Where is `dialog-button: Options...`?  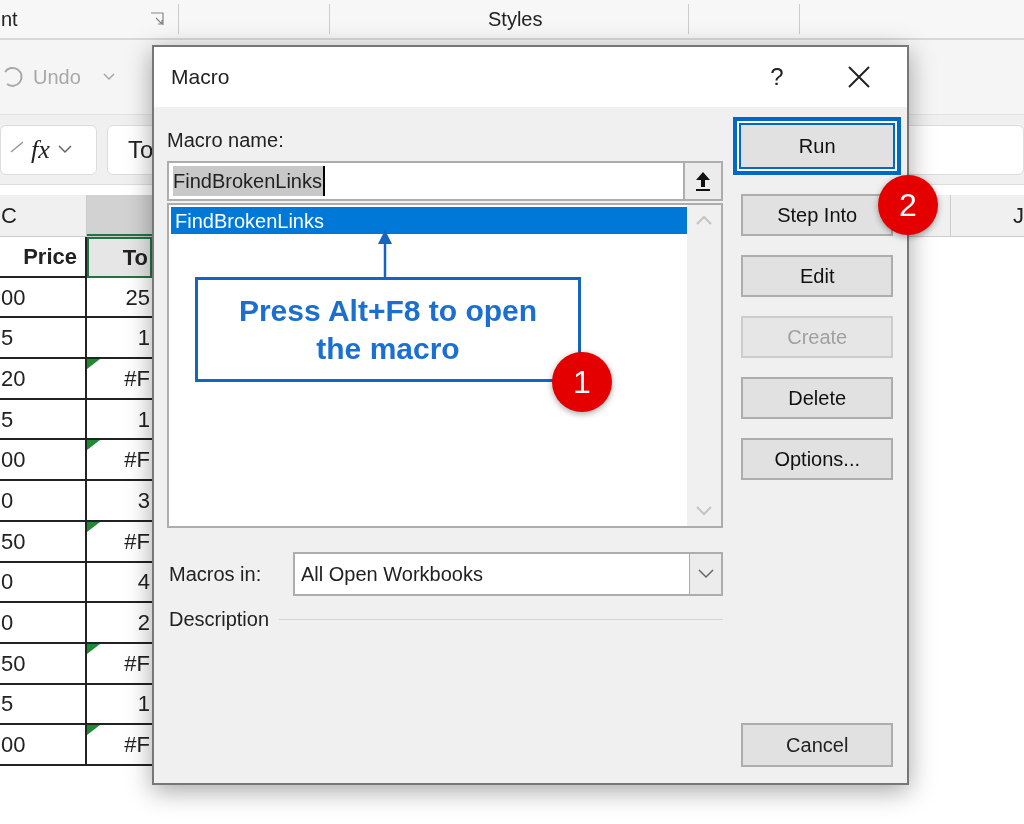 dialog-button: Options... is located at coordinates (817, 459).